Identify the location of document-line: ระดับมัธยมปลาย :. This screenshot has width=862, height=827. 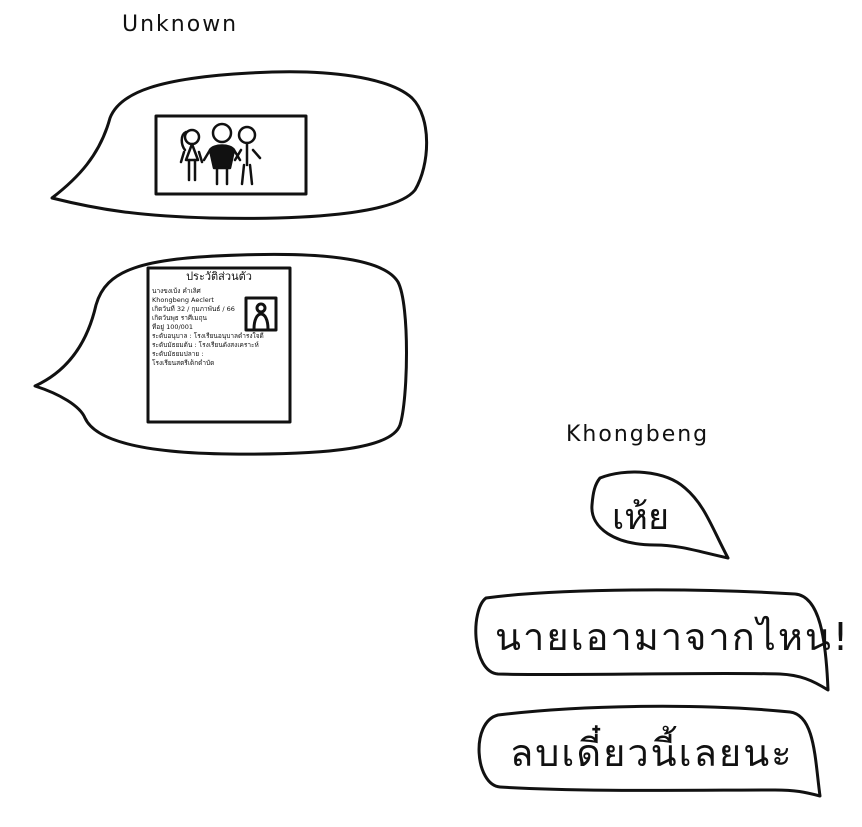
(178, 354).